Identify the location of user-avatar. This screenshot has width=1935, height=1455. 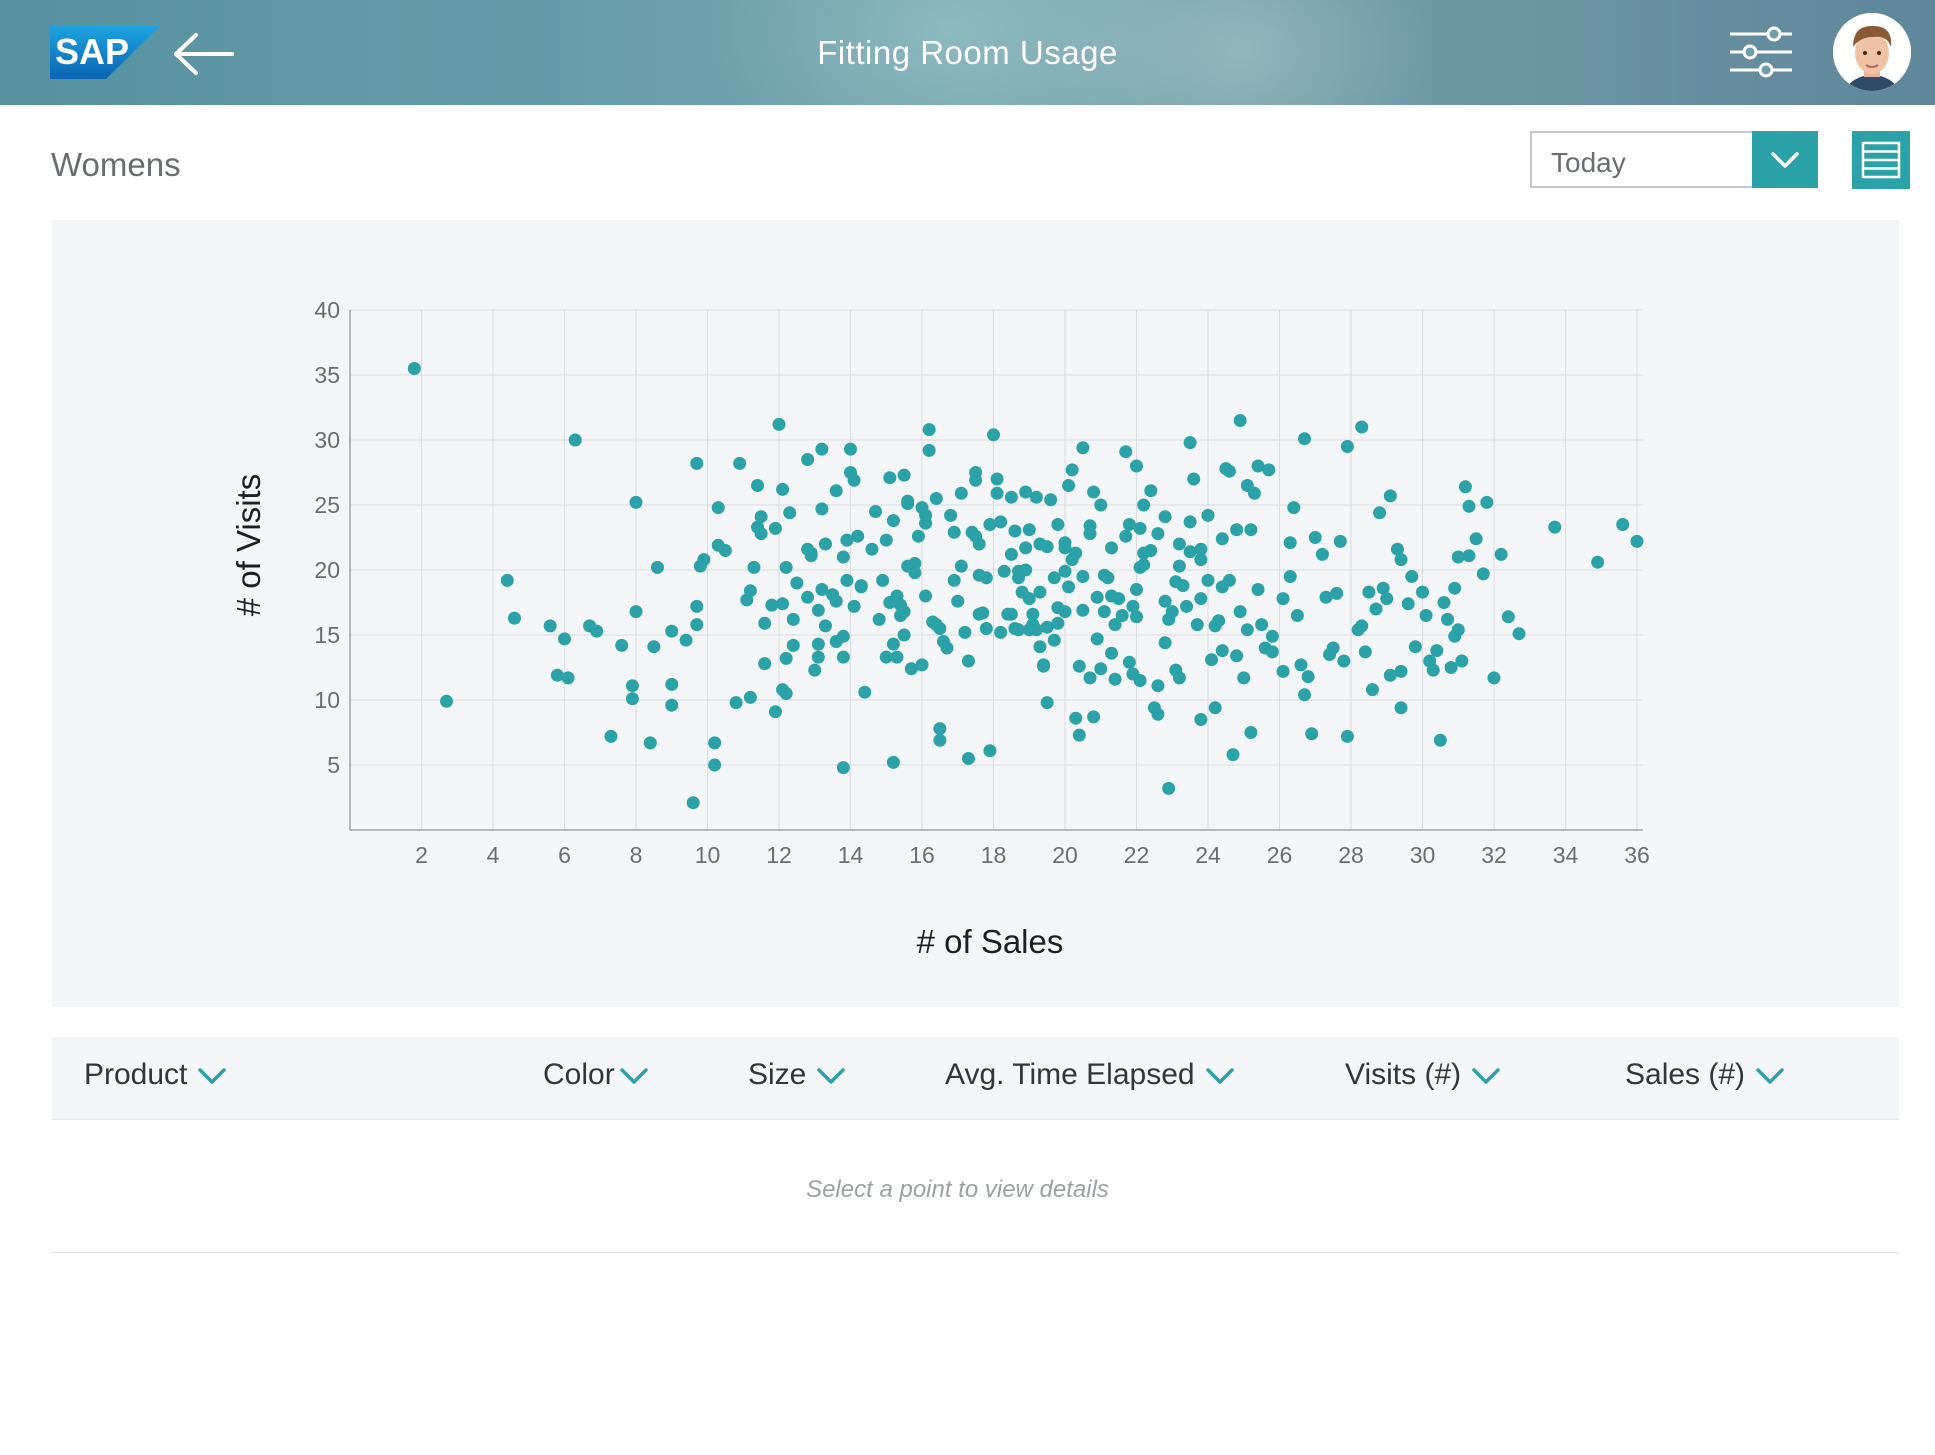
(1872, 52).